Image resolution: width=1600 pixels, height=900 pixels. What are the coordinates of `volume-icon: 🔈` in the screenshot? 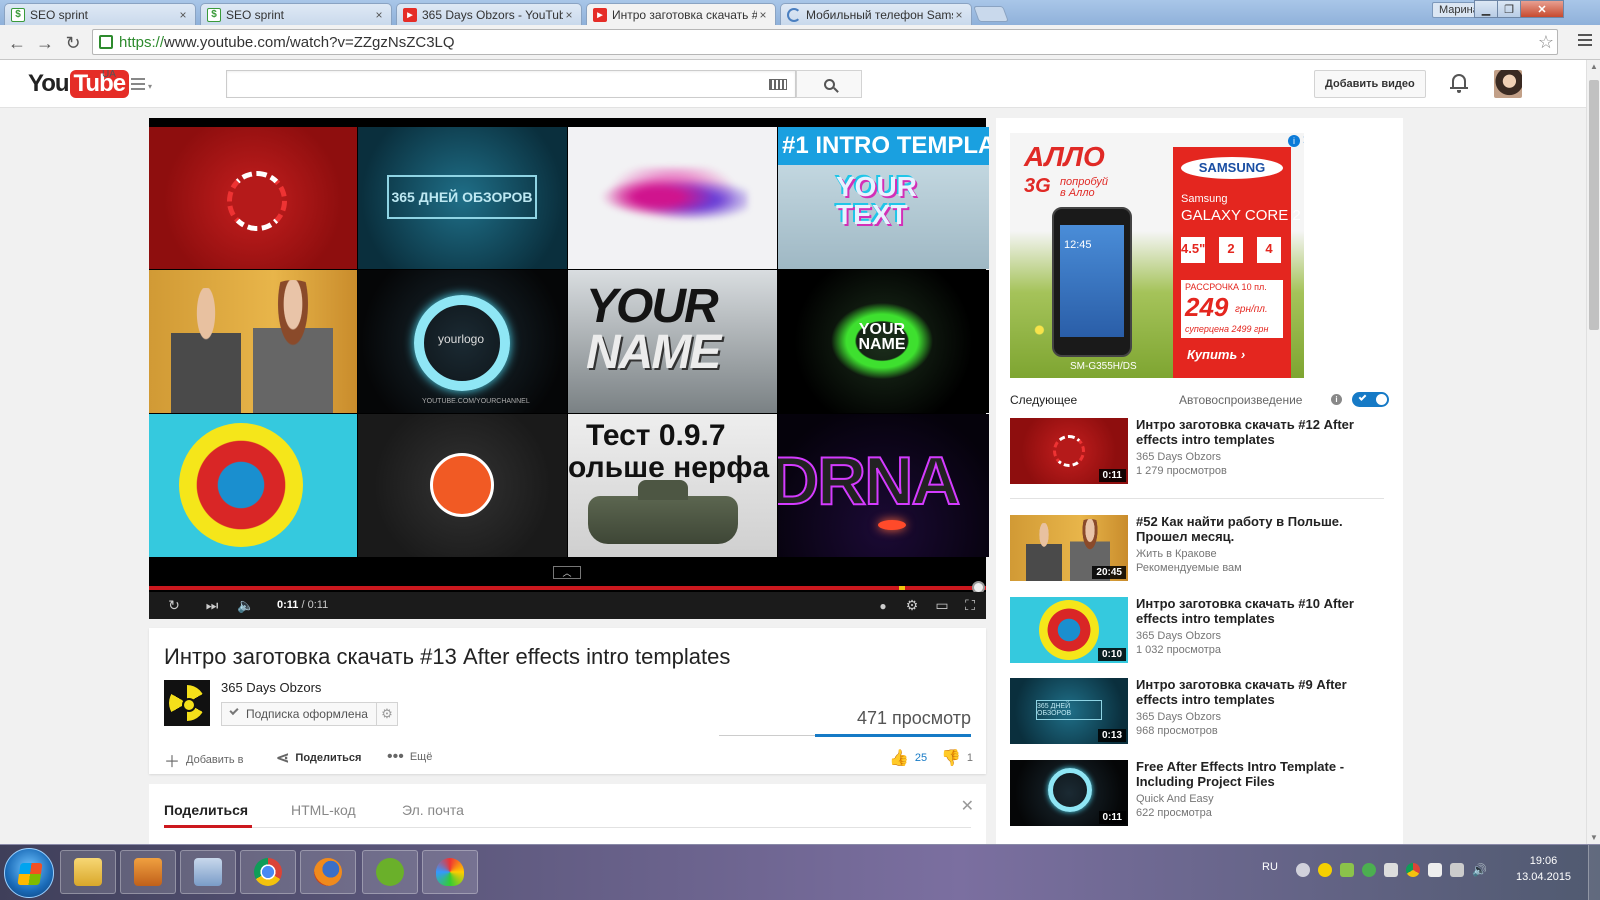 It's located at (246, 605).